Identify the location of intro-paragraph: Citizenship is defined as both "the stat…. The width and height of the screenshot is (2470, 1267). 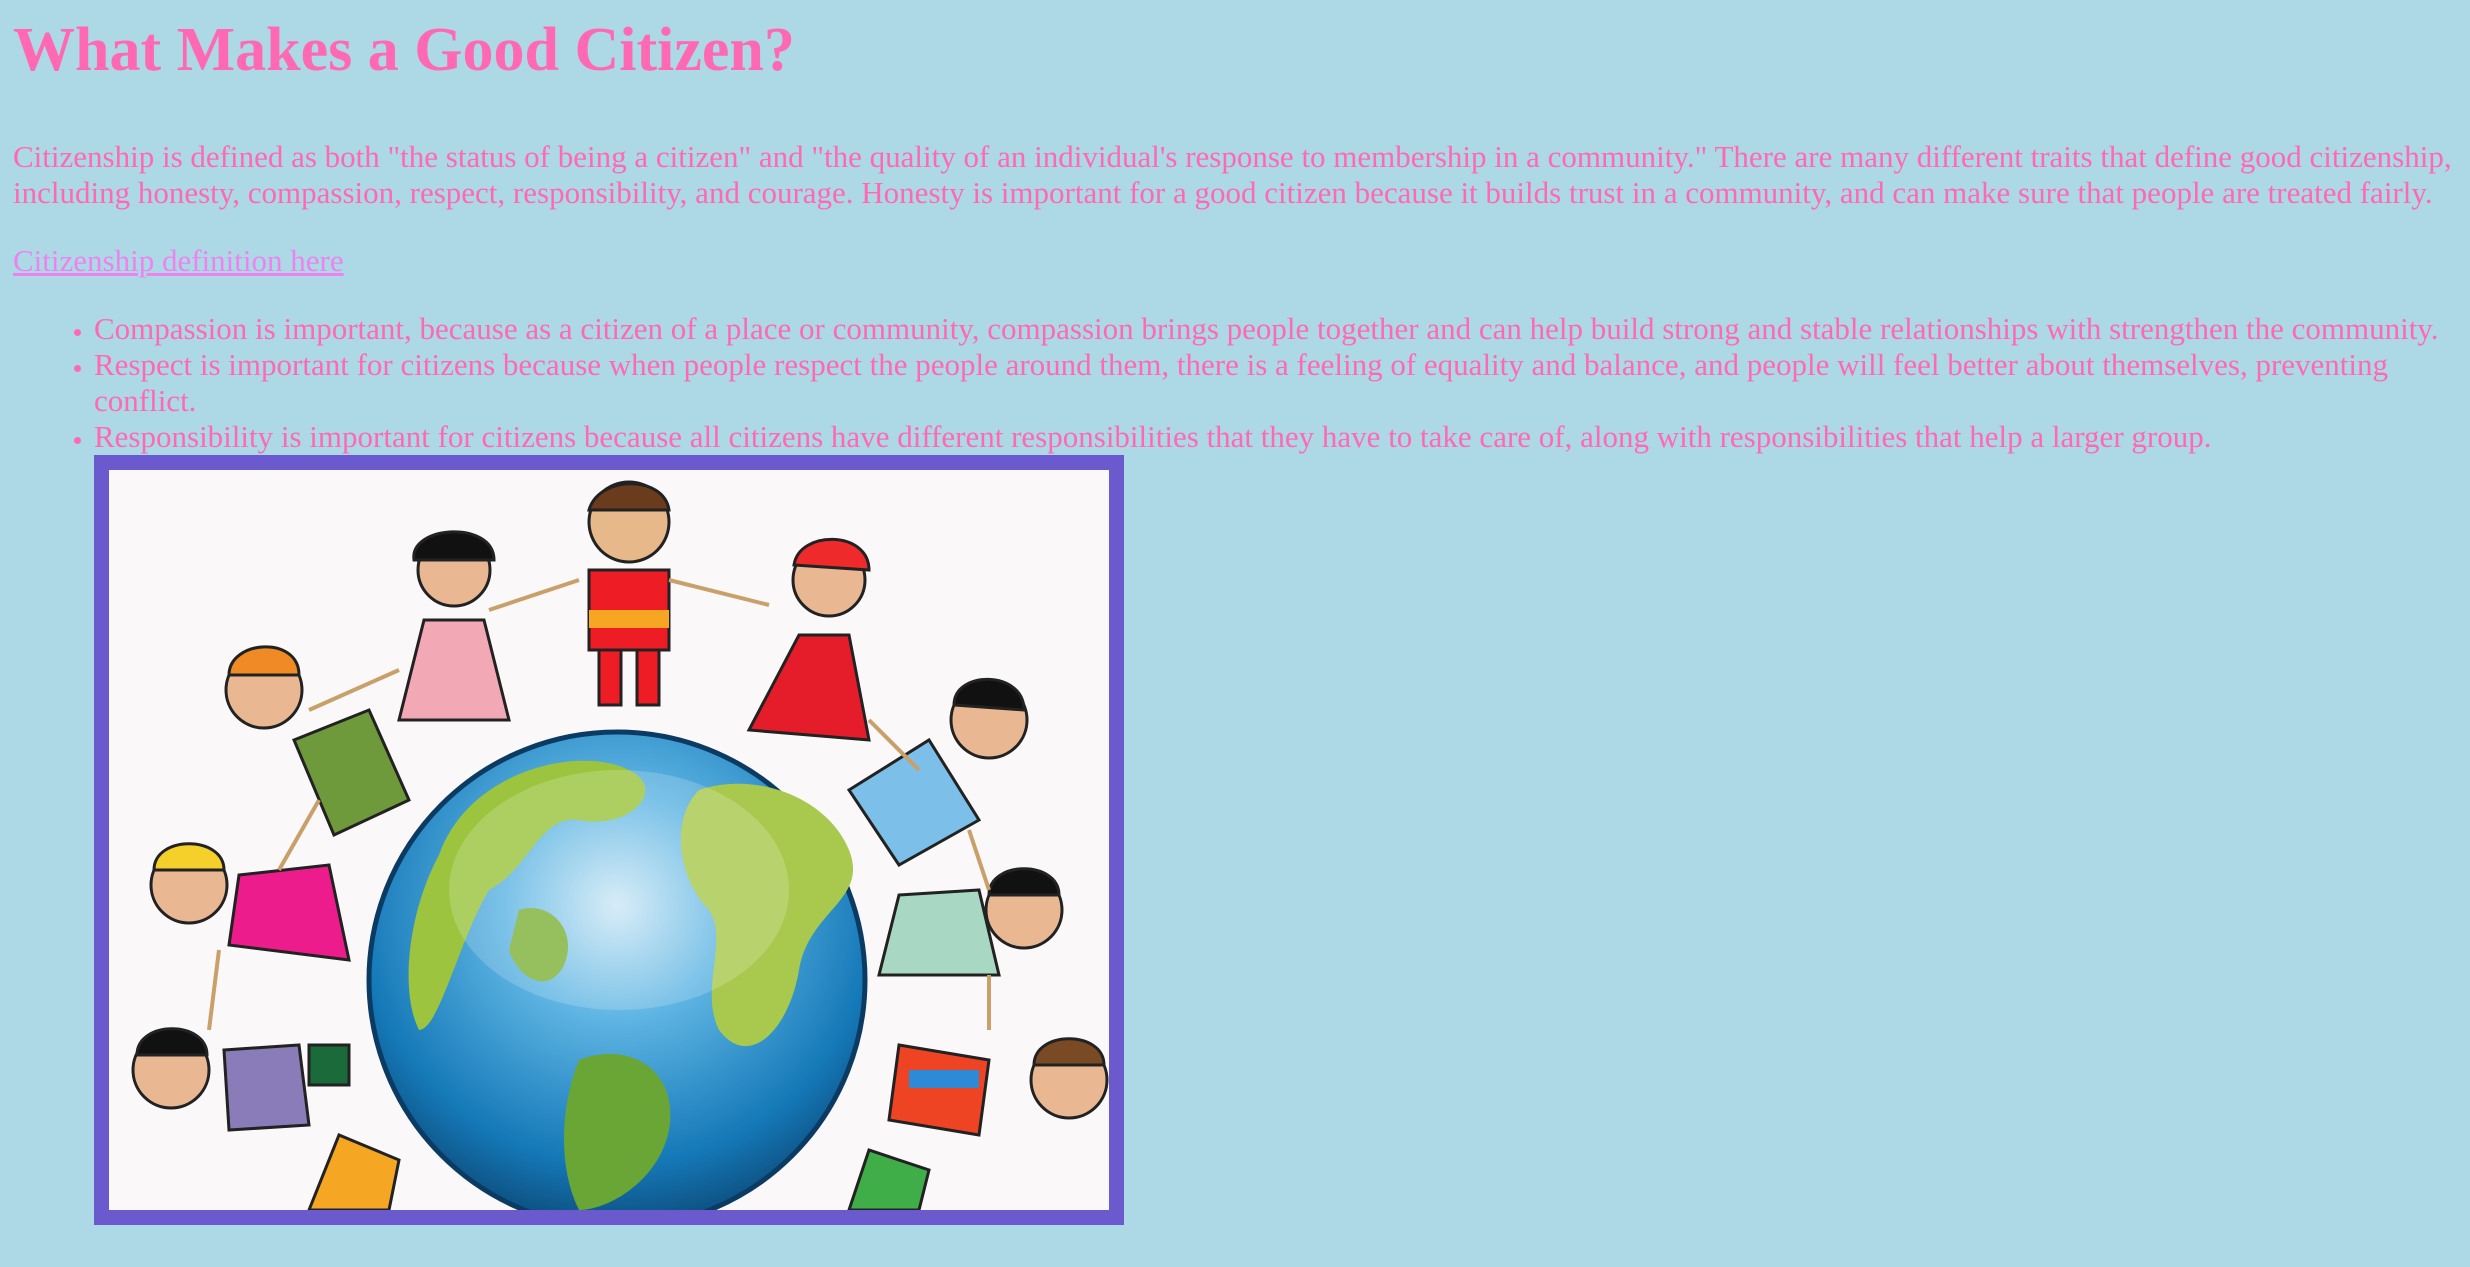
(1232, 174).